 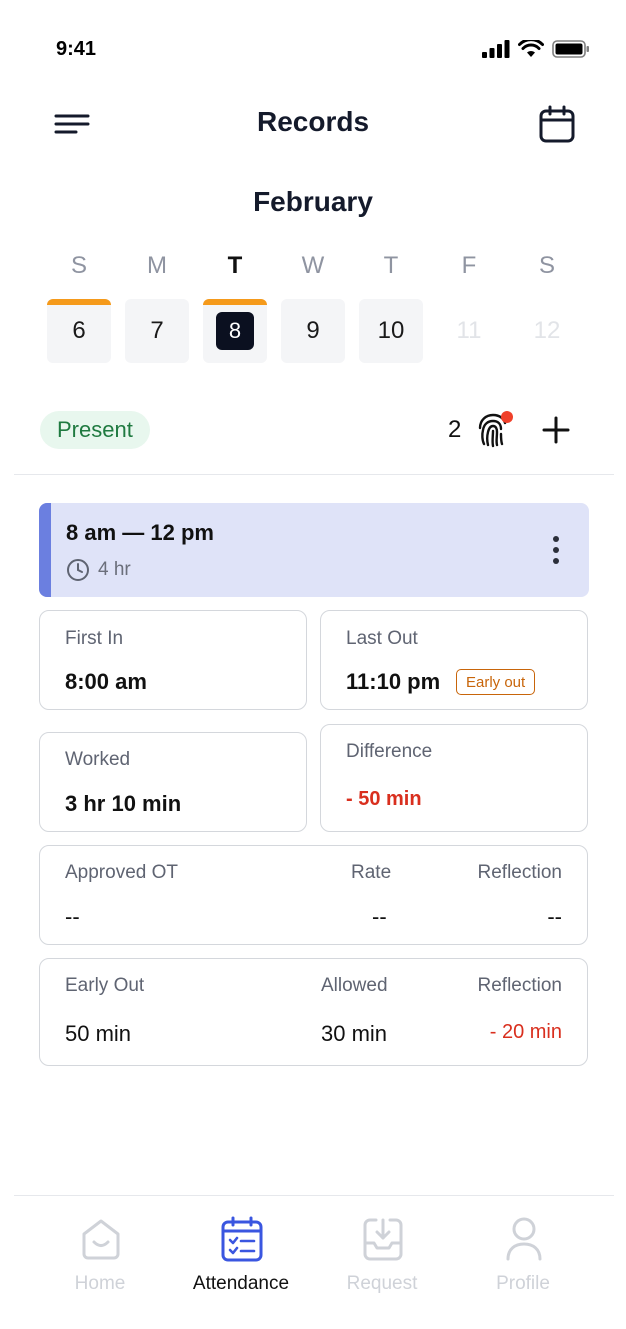 What do you see at coordinates (101, 1239) in the screenshot?
I see `home-icon` at bounding box center [101, 1239].